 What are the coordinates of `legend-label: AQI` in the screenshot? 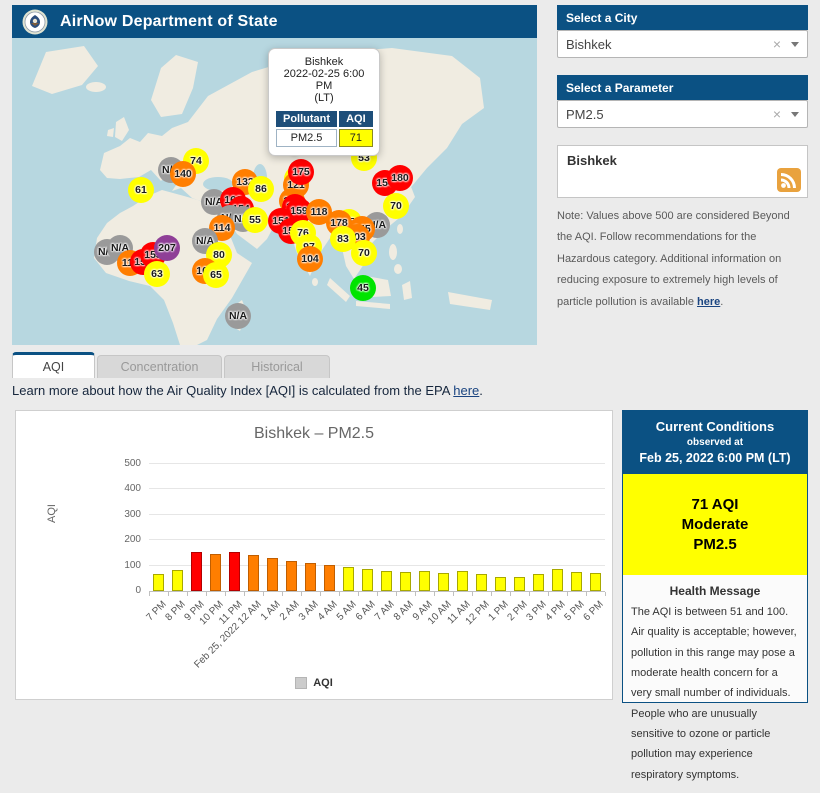 It's located at (323, 683).